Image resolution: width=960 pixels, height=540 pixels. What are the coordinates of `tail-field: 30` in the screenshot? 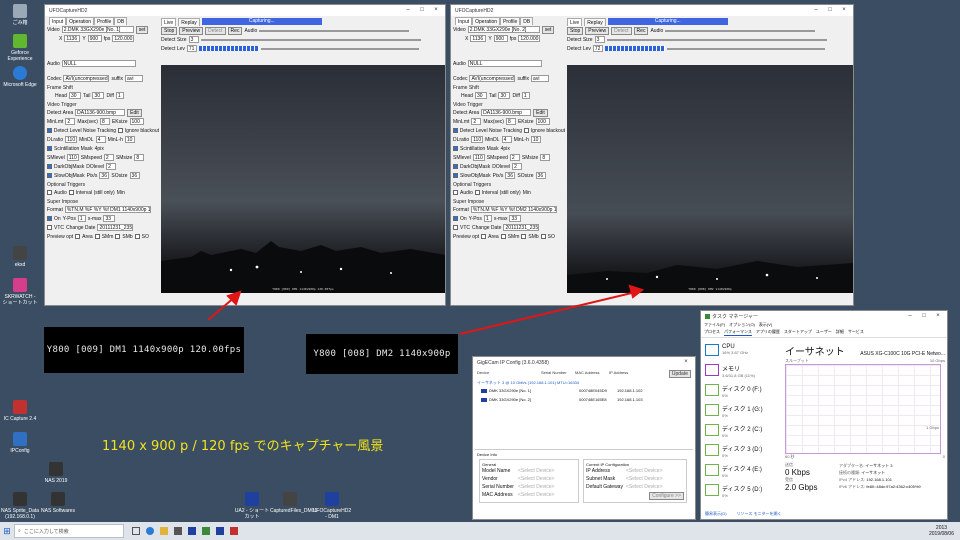 It's located at (504, 95).